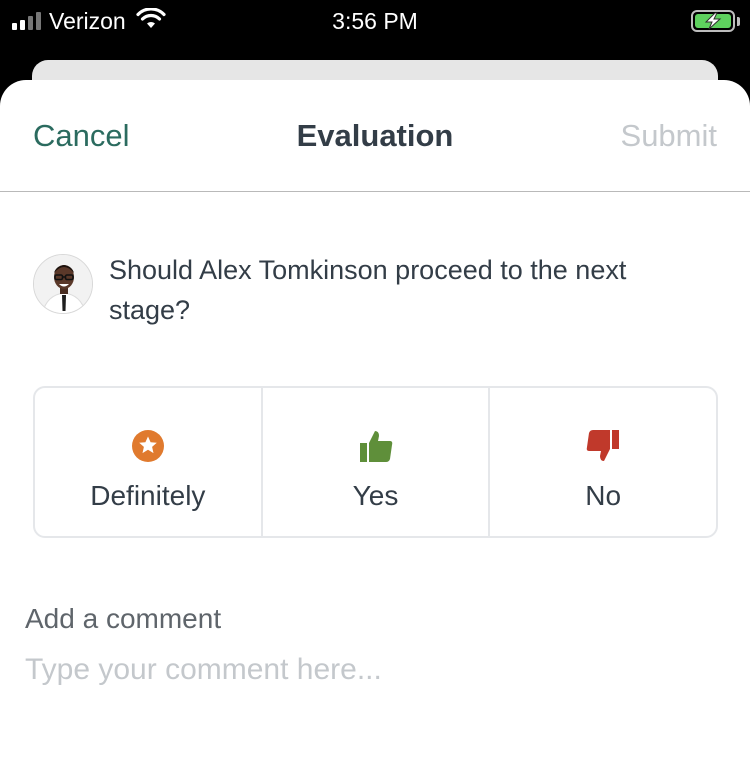  I want to click on choice-label: Definitely, so click(148, 495).